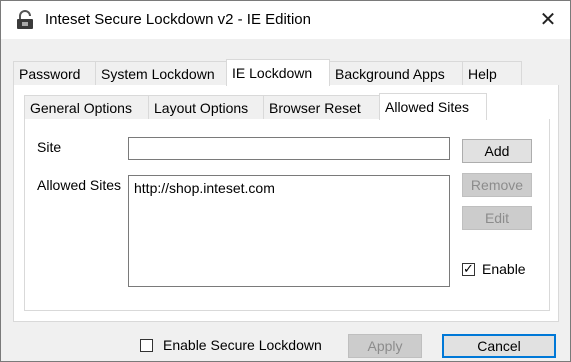 This screenshot has height=362, width=571. I want to click on cancel-button: Cancel, so click(499, 346).